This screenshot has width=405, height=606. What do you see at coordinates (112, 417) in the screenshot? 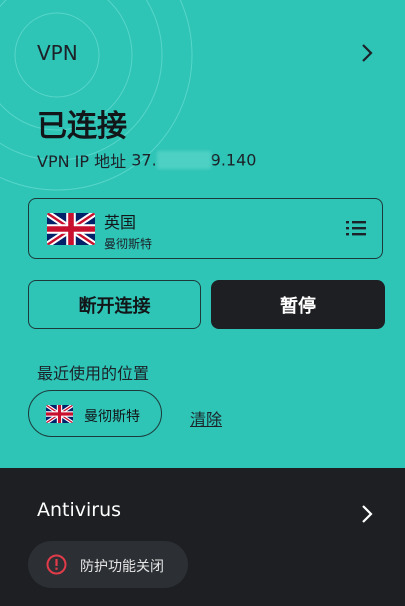
I see `recent-location-label: 曼彻斯特` at bounding box center [112, 417].